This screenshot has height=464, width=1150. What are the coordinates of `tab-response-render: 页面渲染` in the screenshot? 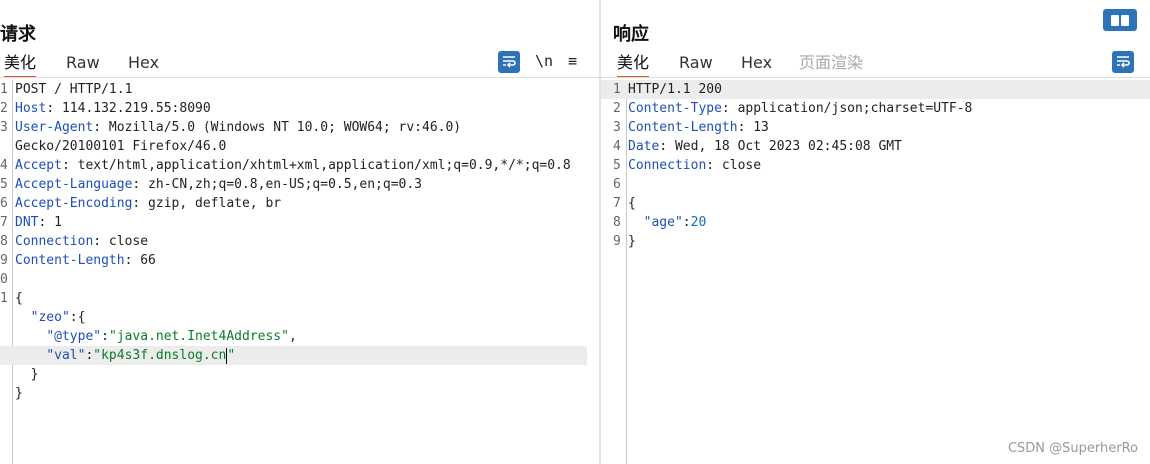 It's located at (831, 63).